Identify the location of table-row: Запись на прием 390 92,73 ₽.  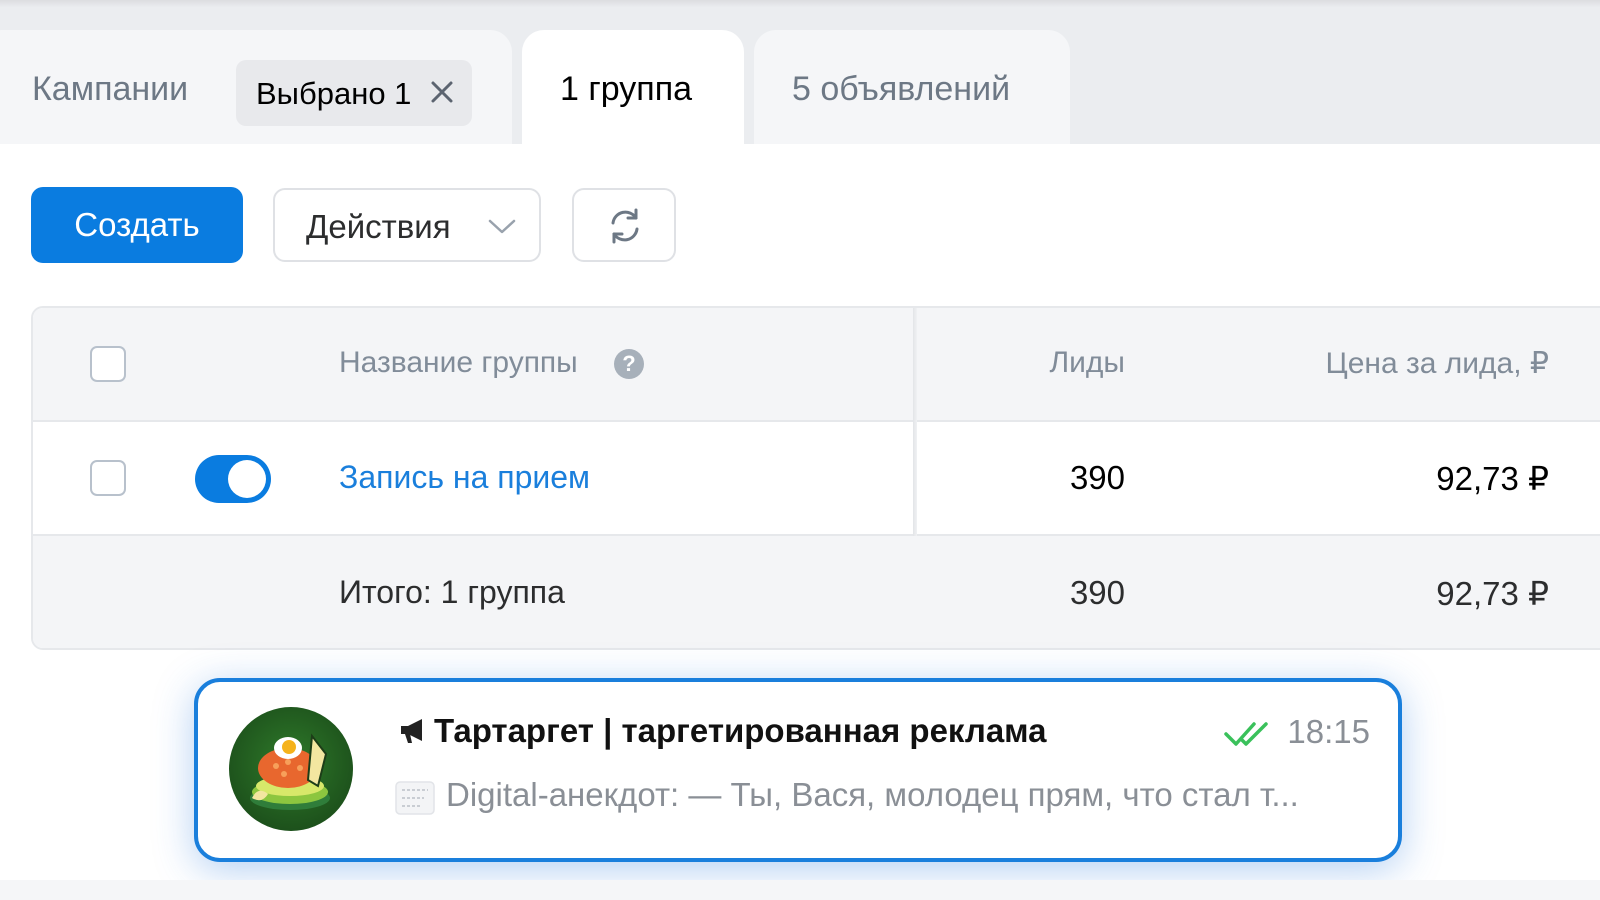
(816, 479).